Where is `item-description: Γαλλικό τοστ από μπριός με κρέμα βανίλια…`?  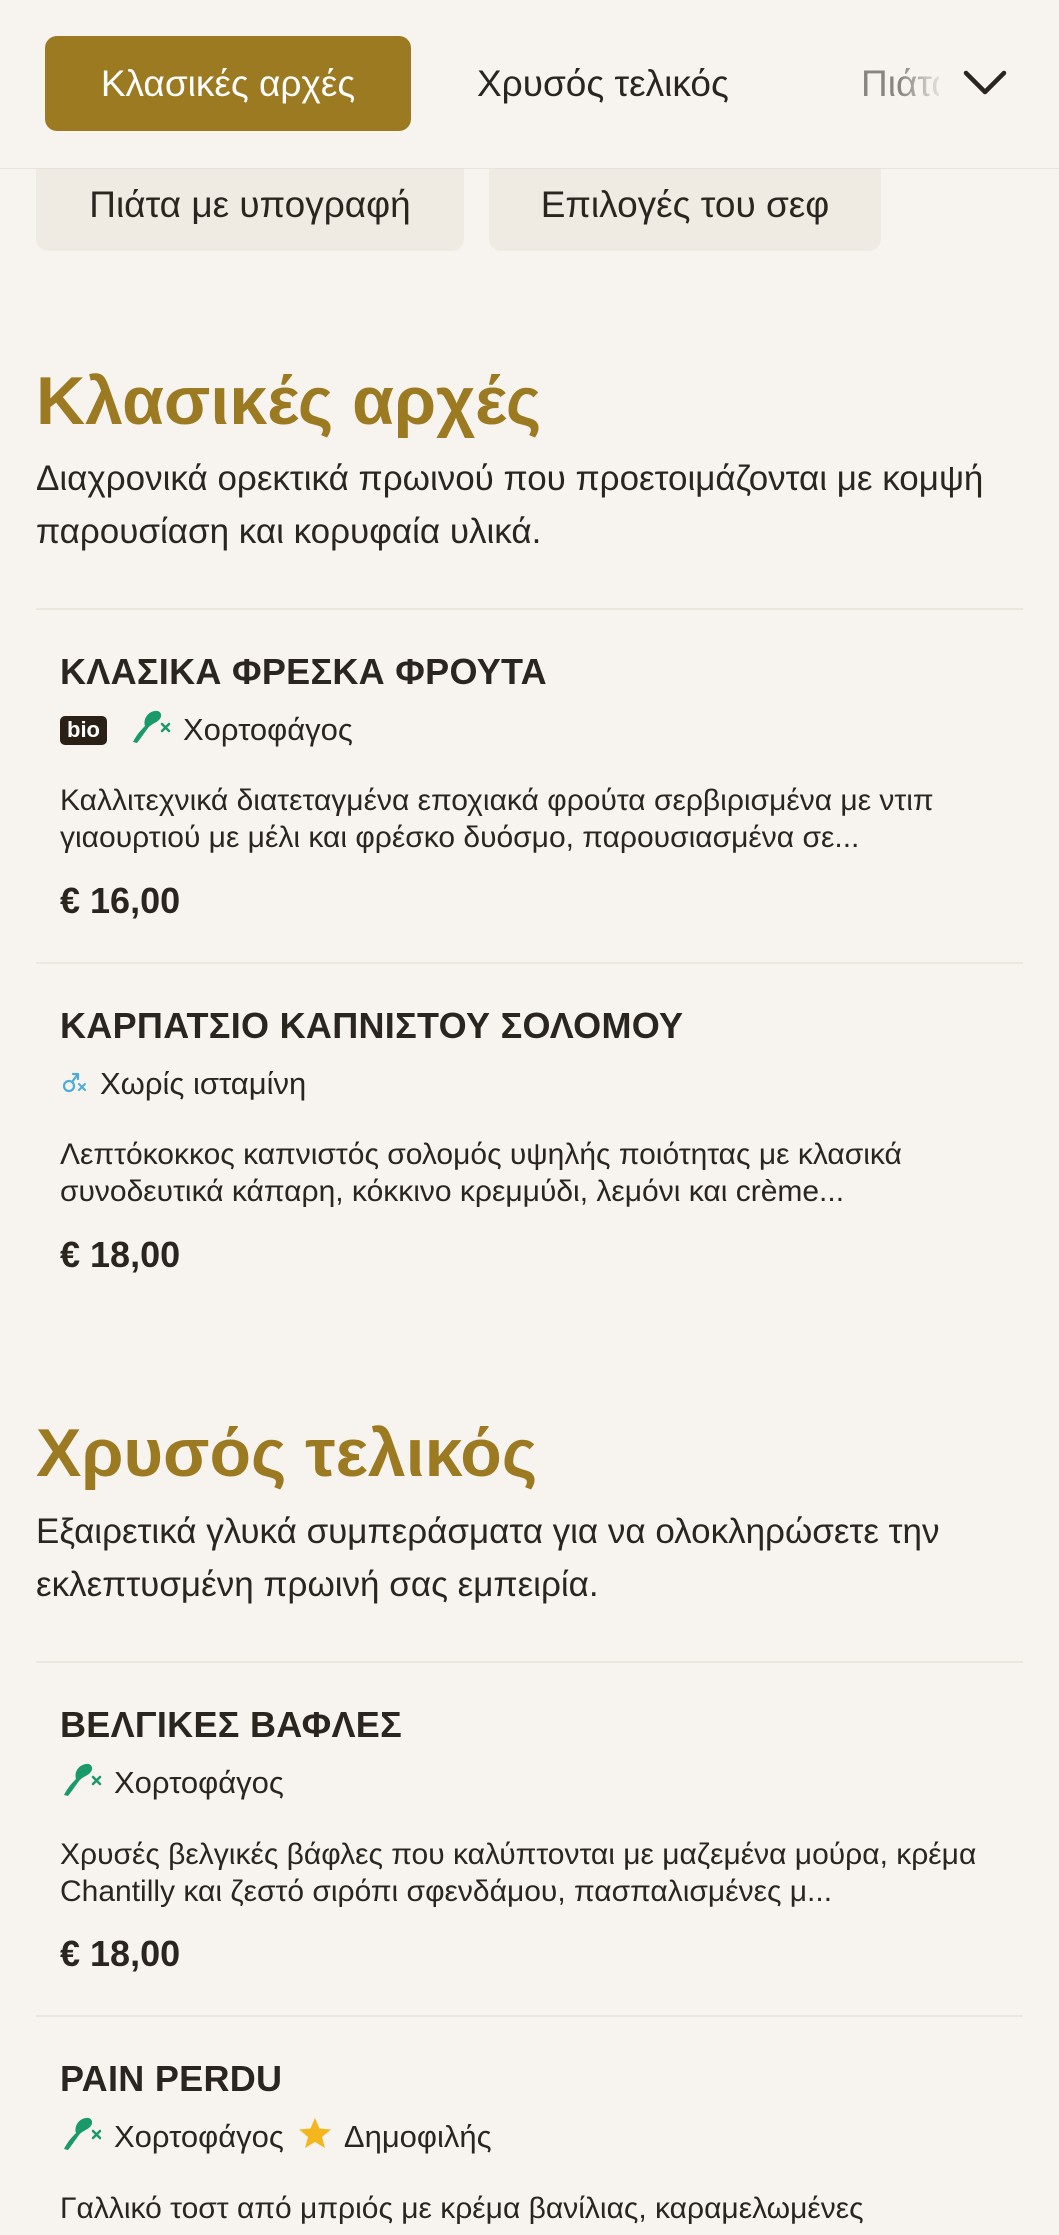 item-description: Γαλλικό τοστ από μπριός με κρέμα βανίλια… is located at coordinates (462, 2208).